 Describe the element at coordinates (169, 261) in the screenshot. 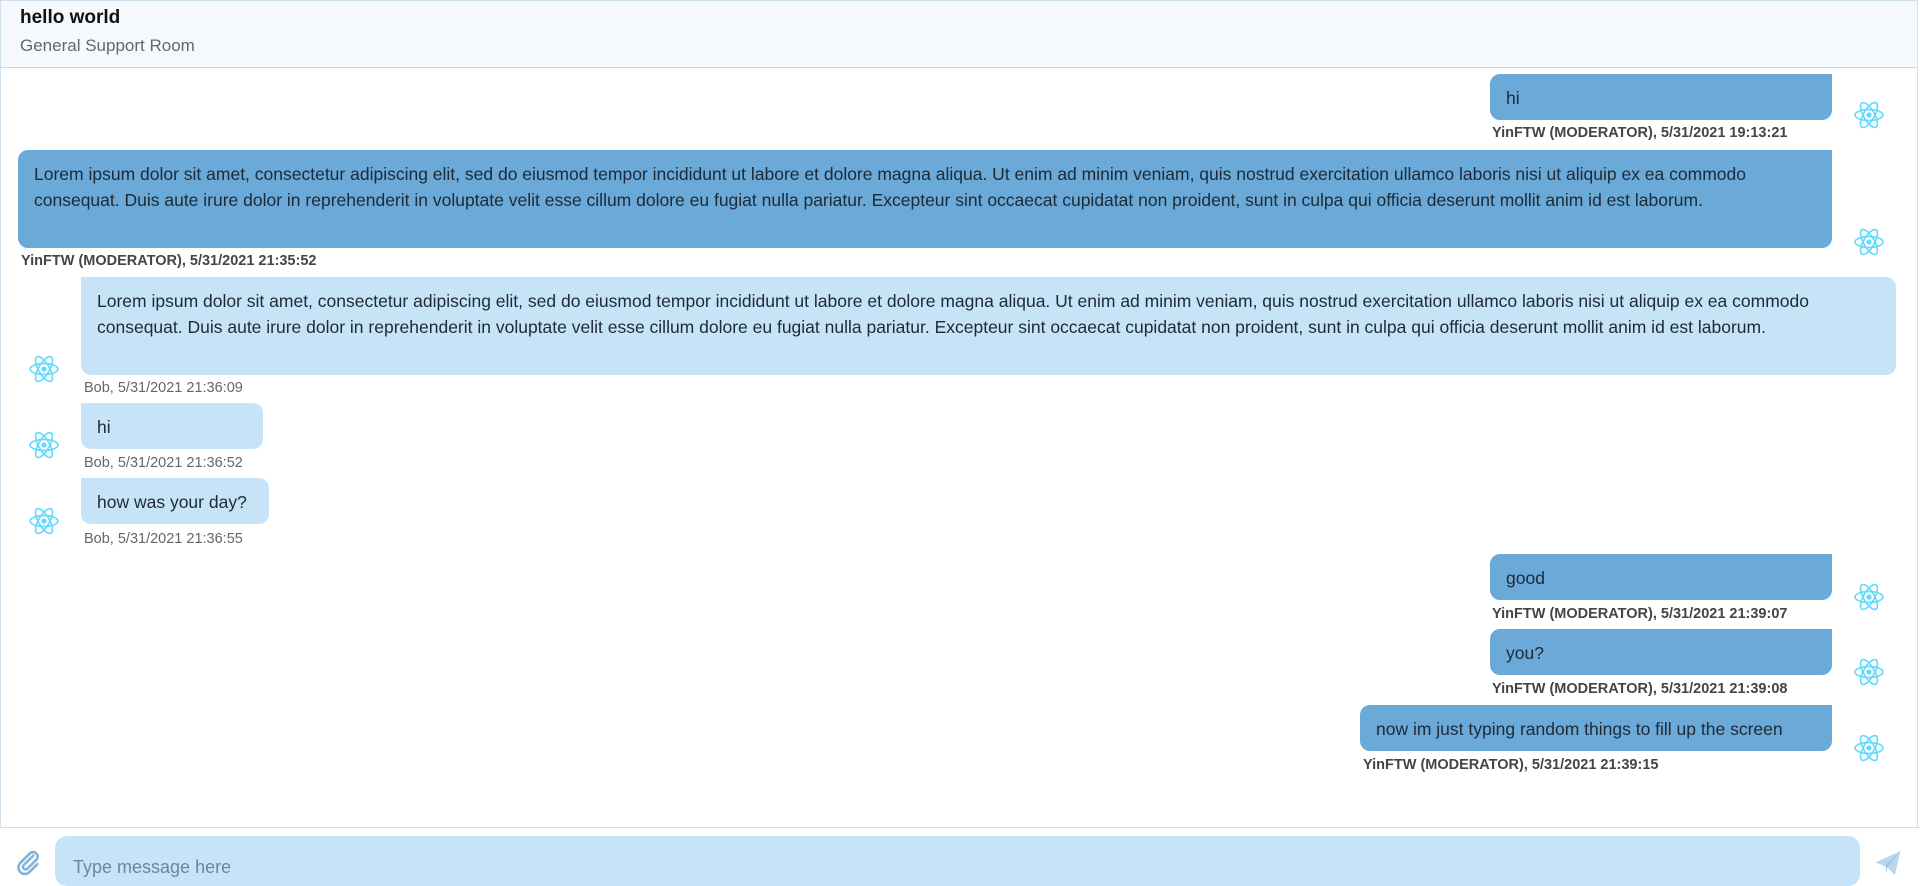

I see `message-meta: YinFTW (MODERATOR), 5/31/2021 21:35:52` at that location.